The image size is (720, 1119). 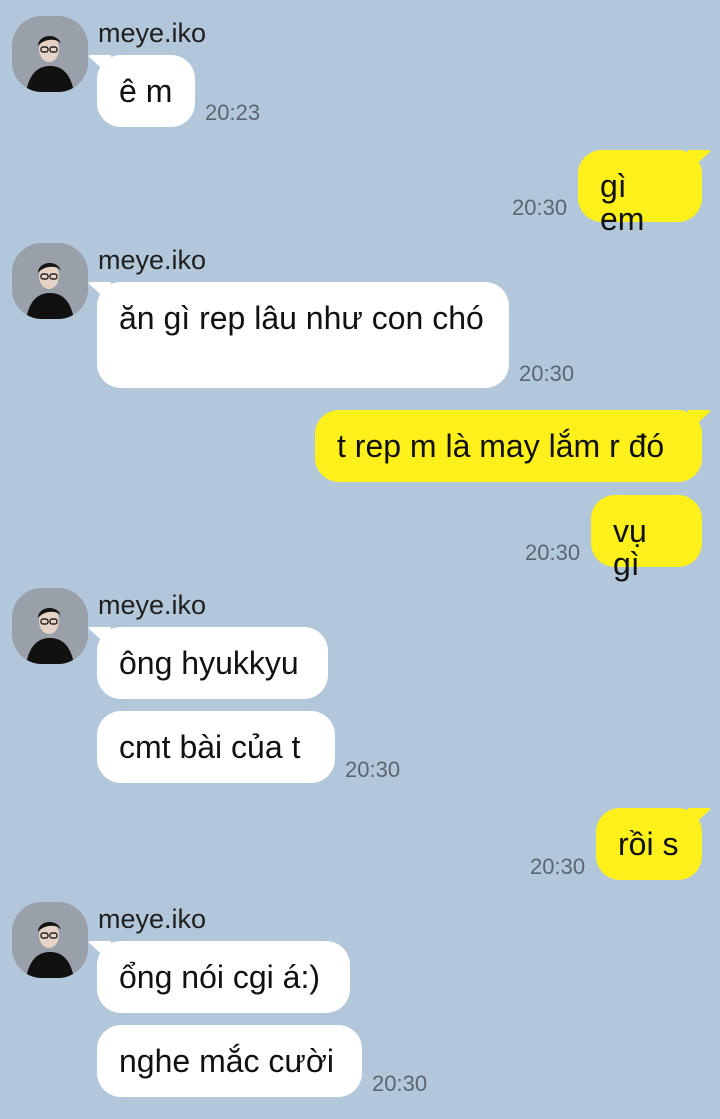 I want to click on message-text: t rep m là may lắm r đó, so click(x=501, y=446).